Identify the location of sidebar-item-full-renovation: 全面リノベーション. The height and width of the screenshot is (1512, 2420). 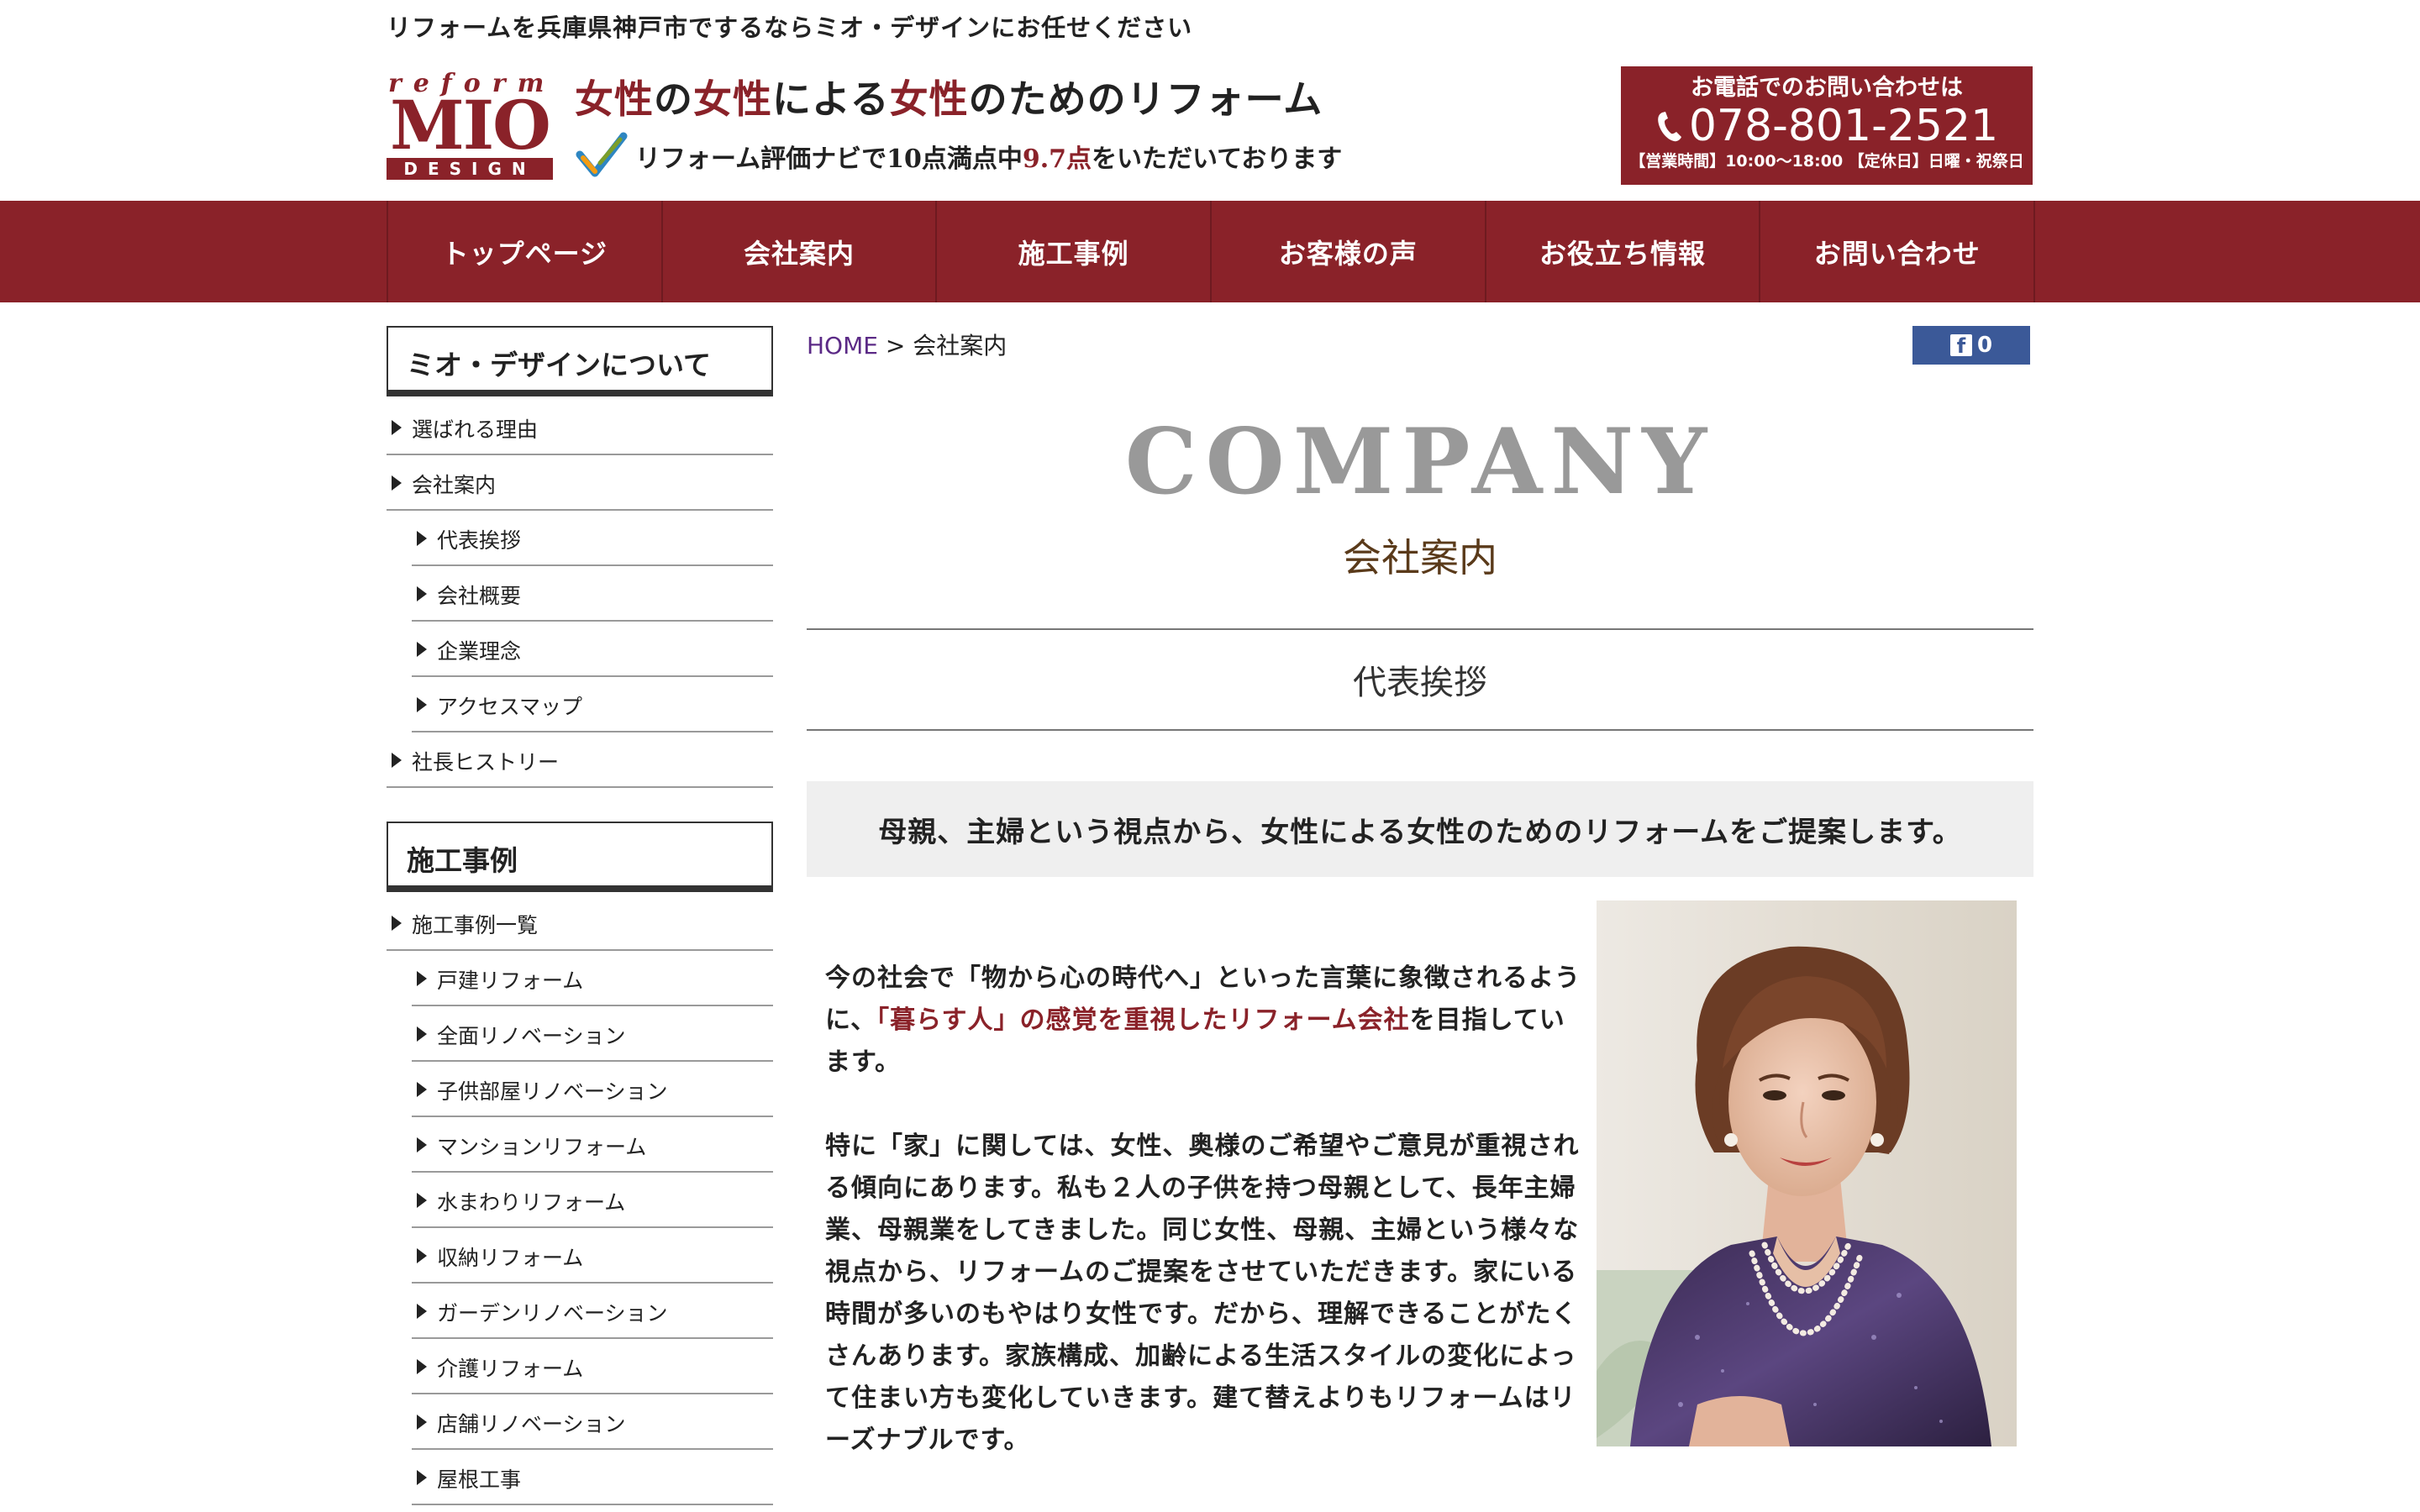
(592, 1035).